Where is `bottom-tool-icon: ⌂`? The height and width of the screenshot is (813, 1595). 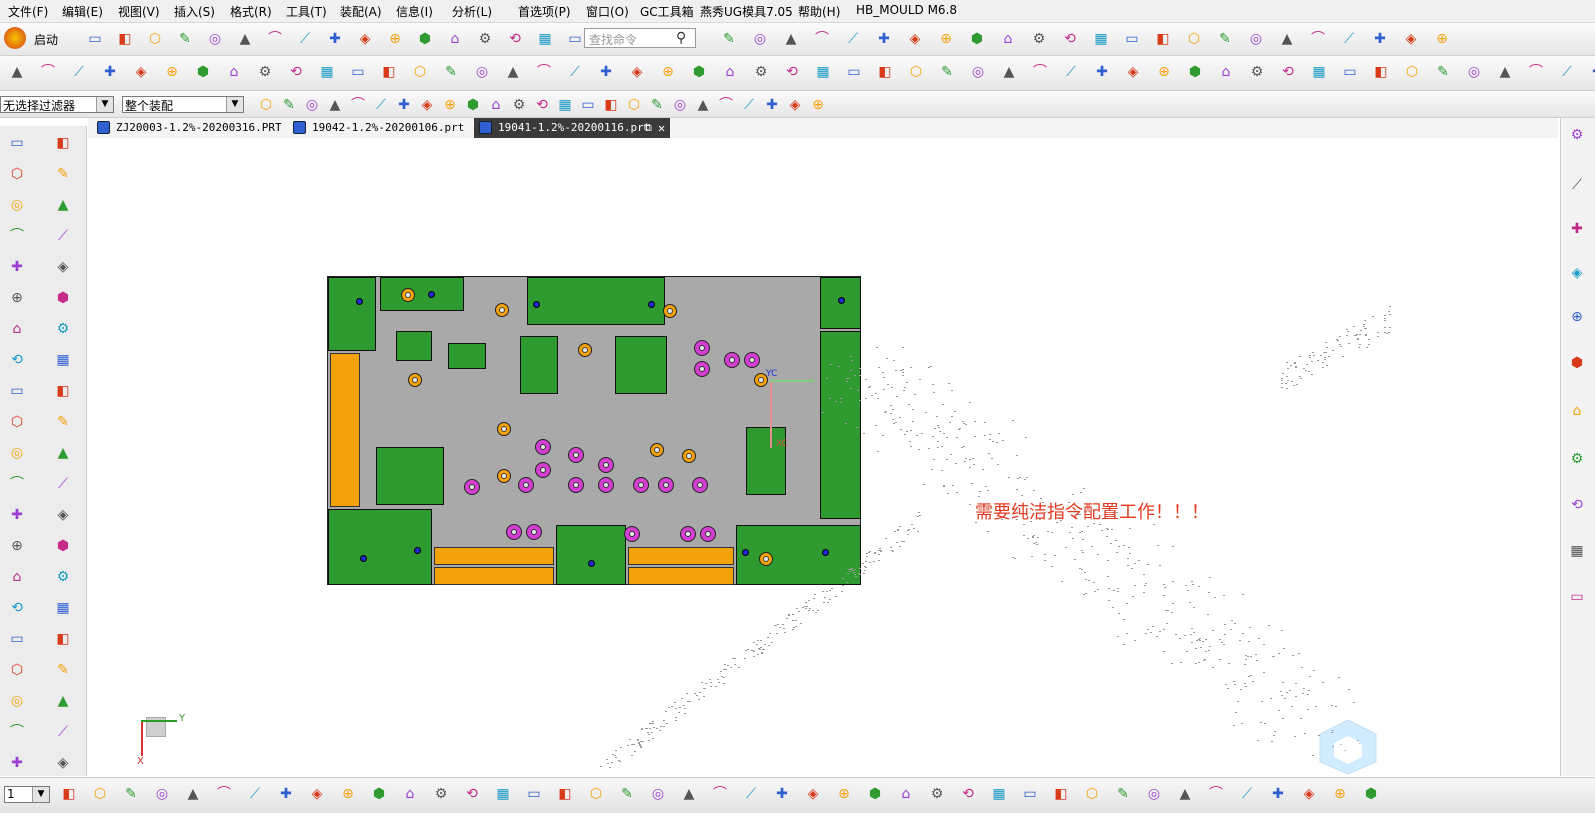
bottom-tool-icon: ⌂ is located at coordinates (906, 794).